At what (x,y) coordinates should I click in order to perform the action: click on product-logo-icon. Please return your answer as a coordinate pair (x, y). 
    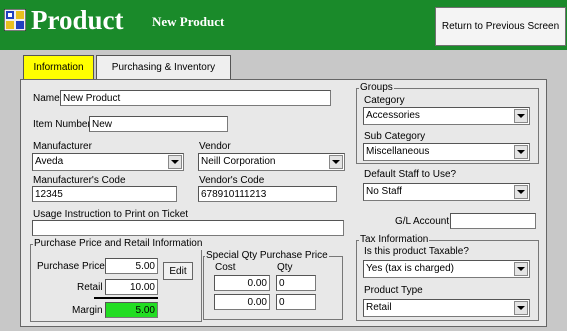
    Looking at the image, I should click on (15, 20).